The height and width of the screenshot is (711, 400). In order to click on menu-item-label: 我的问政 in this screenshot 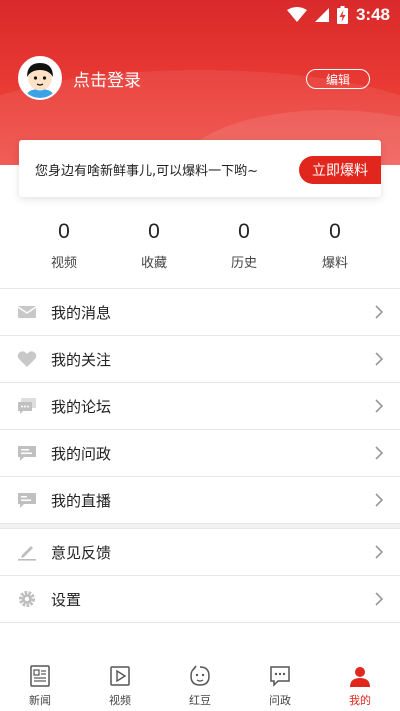, I will do `click(81, 454)`.